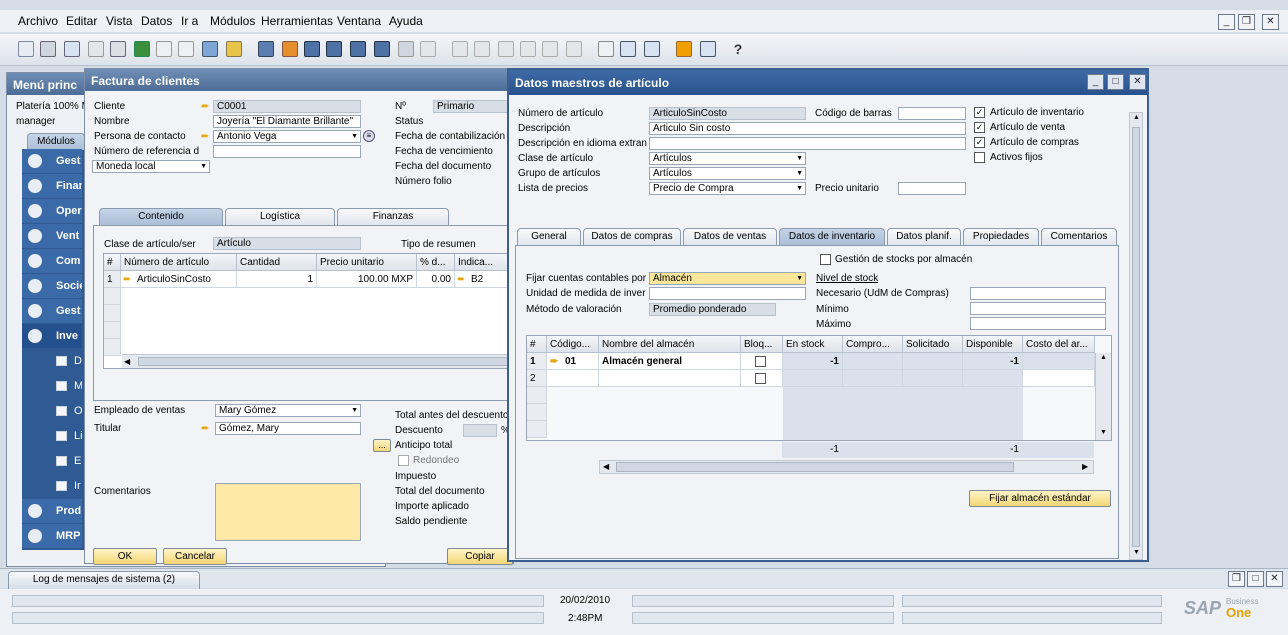 This screenshot has height=635, width=1288. What do you see at coordinates (406, 49) in the screenshot?
I see `filter-icon` at bounding box center [406, 49].